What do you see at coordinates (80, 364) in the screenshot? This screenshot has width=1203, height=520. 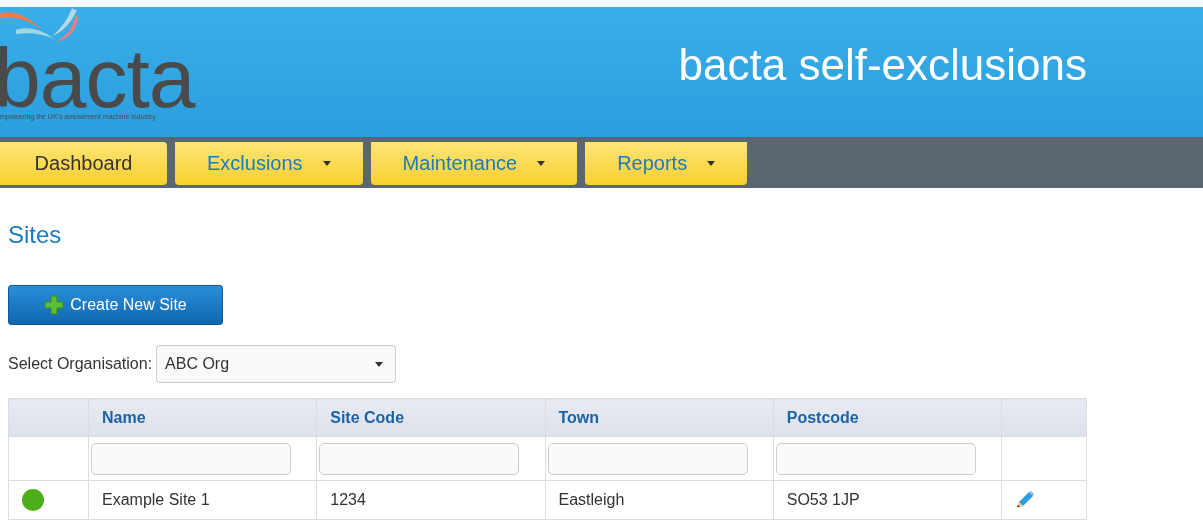 I see `field-label: Select Organisation:` at bounding box center [80, 364].